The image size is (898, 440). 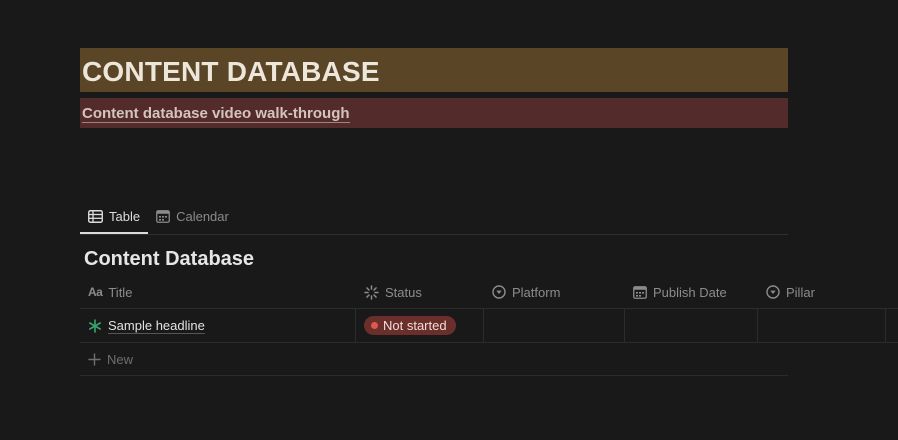 I want to click on row-status-cell: Not started, so click(x=420, y=325).